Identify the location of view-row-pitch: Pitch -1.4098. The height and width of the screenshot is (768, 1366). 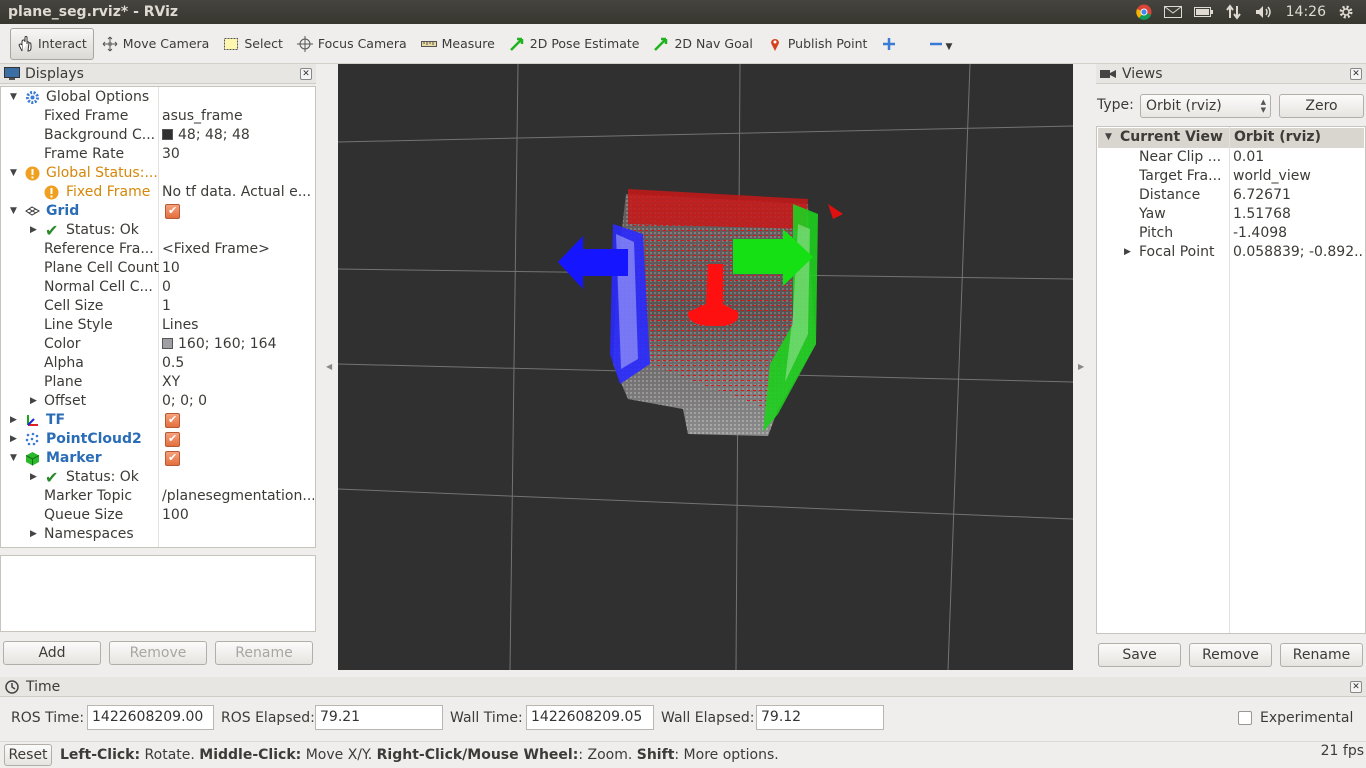
(1231, 233).